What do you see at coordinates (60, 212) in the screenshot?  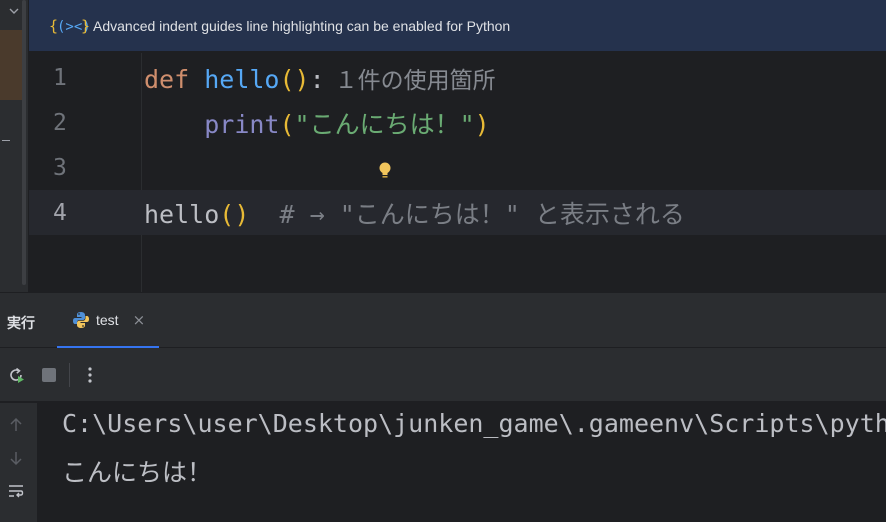 I see `line-number: 4` at bounding box center [60, 212].